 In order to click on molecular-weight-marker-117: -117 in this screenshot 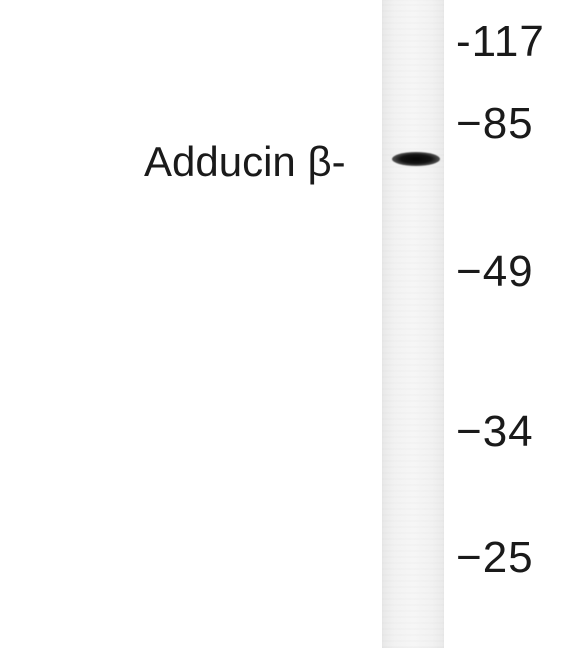, I will do `click(500, 41)`.